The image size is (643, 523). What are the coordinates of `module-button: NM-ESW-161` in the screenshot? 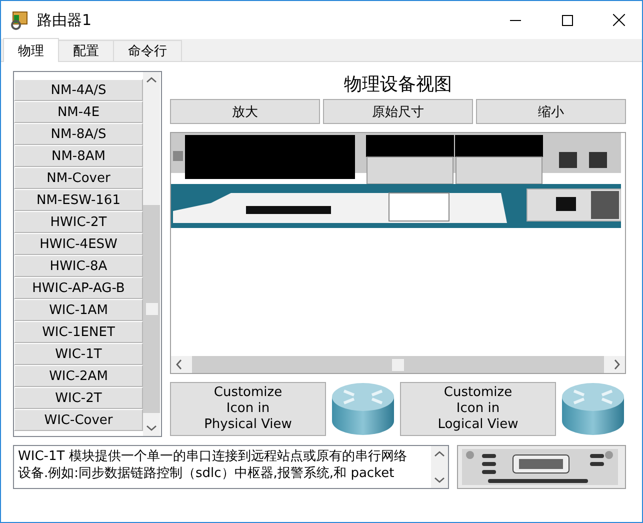 It's located at (78, 200).